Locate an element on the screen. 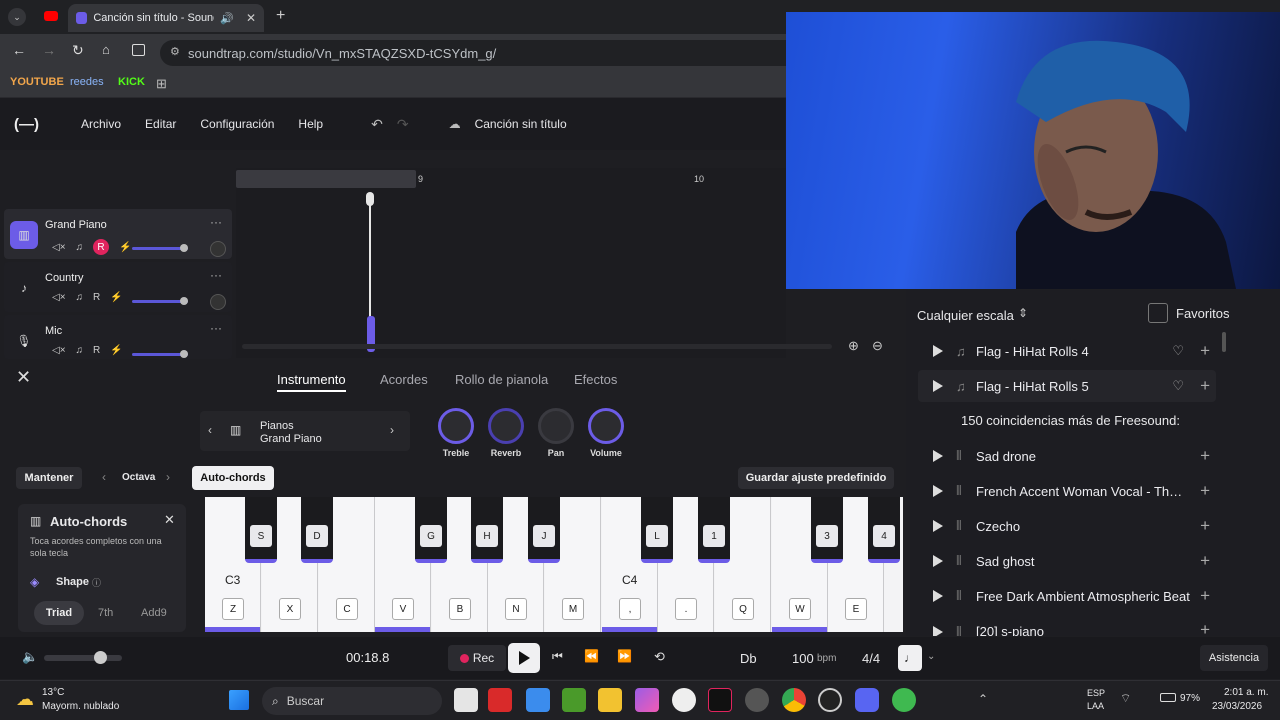 Image resolution: width=1280 pixels, height=720 pixels. sound-row: ⦀ [20] s-piano + is located at coordinates (1067, 625).